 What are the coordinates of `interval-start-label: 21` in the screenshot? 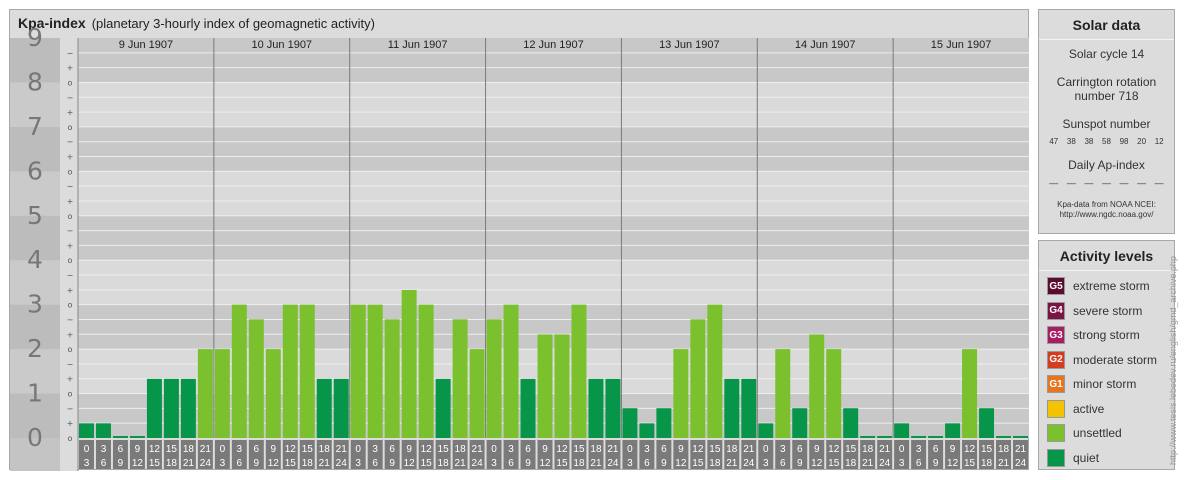 It's located at (342, 449).